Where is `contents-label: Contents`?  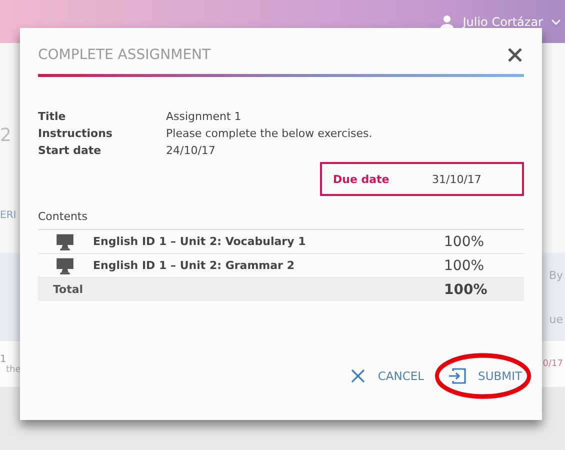 contents-label: Contents is located at coordinates (63, 216).